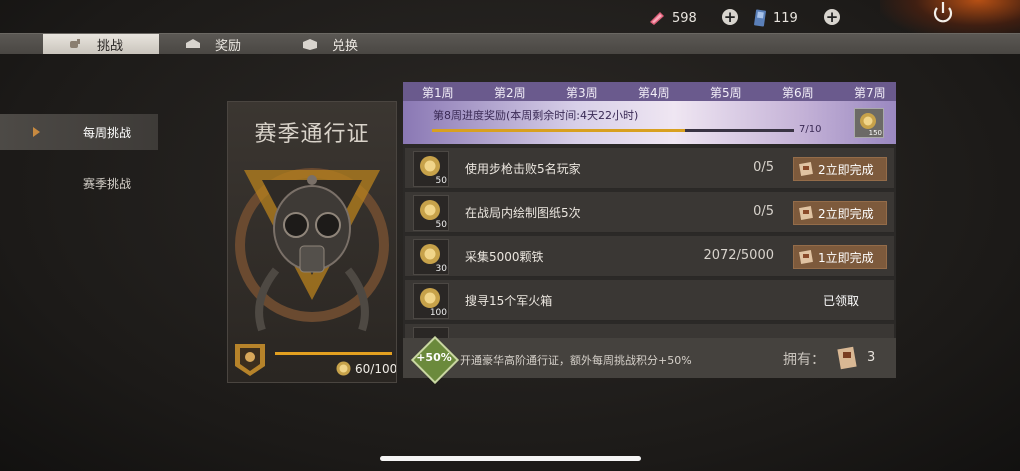 The height and width of the screenshot is (471, 1020). Describe the element at coordinates (431, 257) in the screenshot. I see `challenge-points-medal: 30` at that location.